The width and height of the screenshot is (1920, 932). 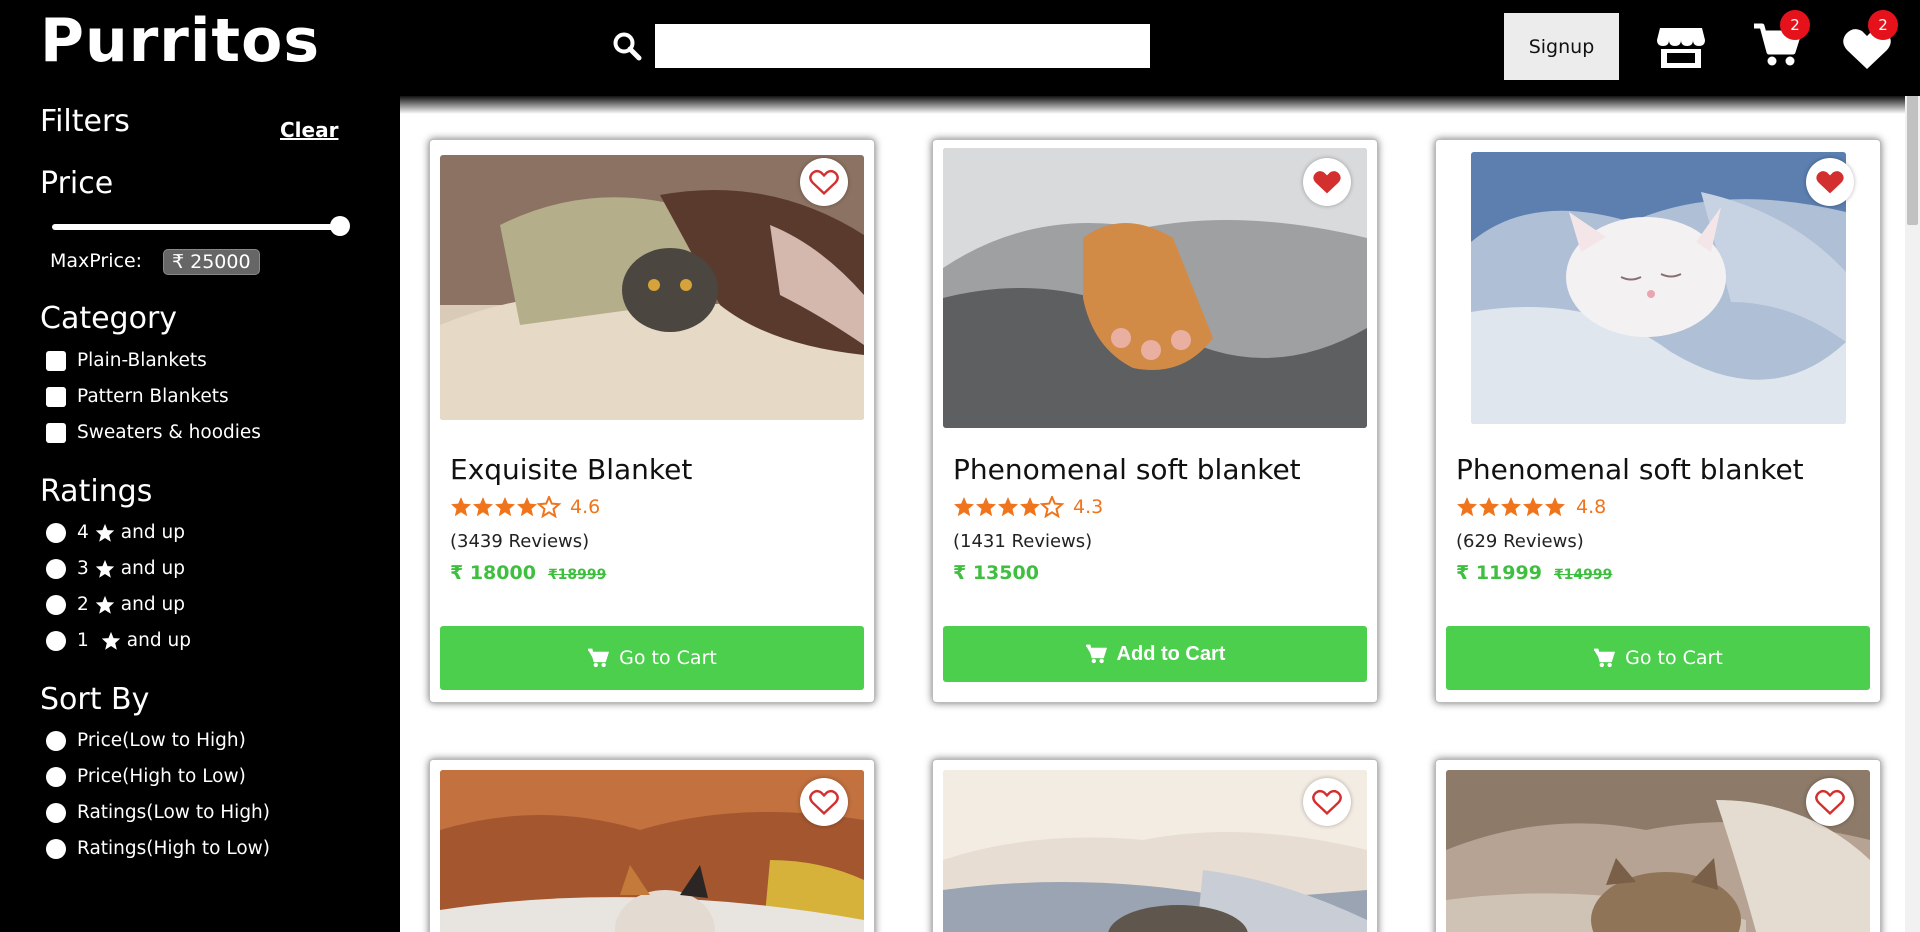 I want to click on search-input, so click(x=902, y=46).